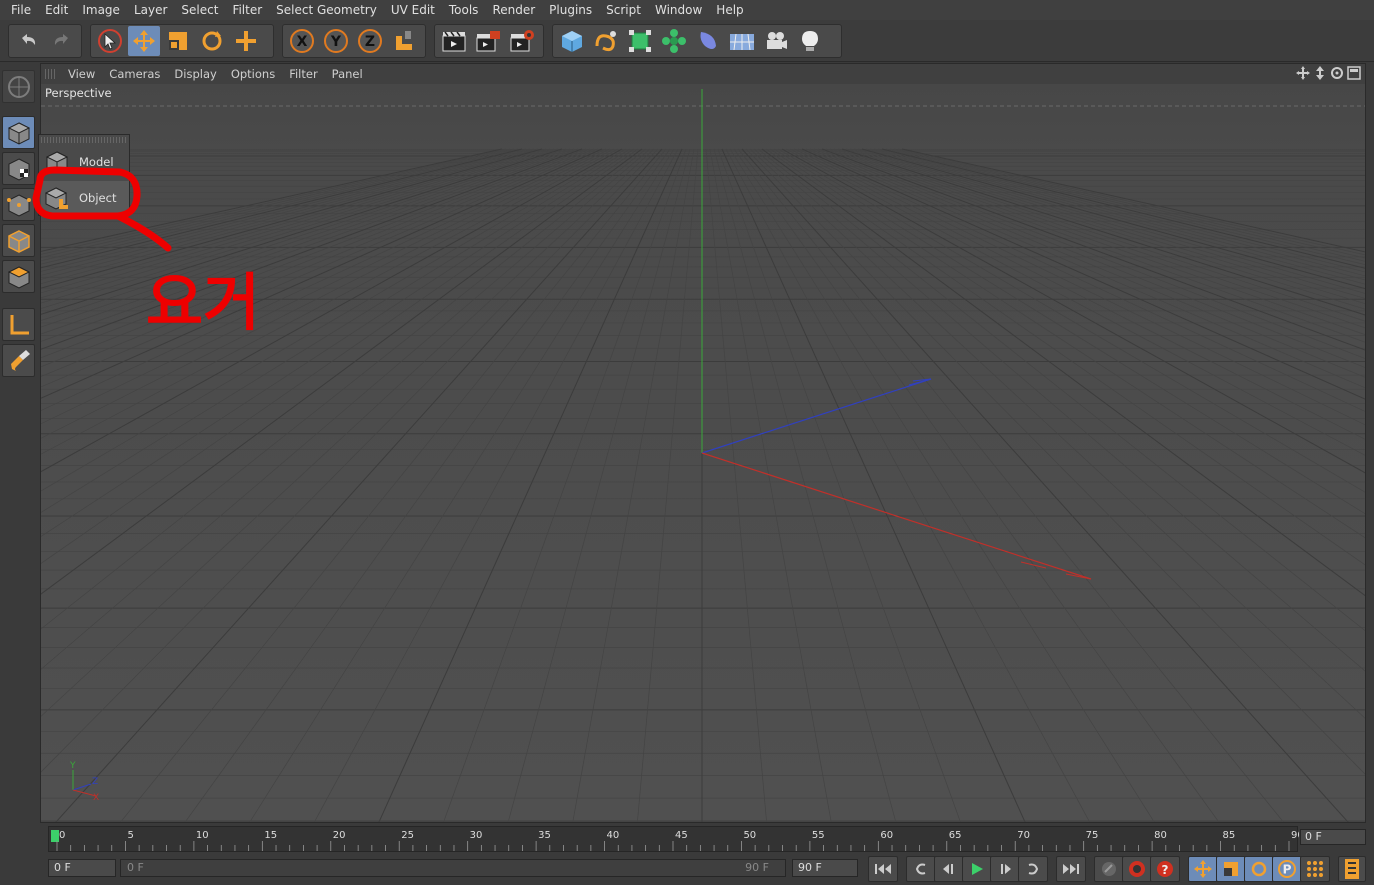  What do you see at coordinates (1352, 869) in the screenshot?
I see `timeline-scheme-icon` at bounding box center [1352, 869].